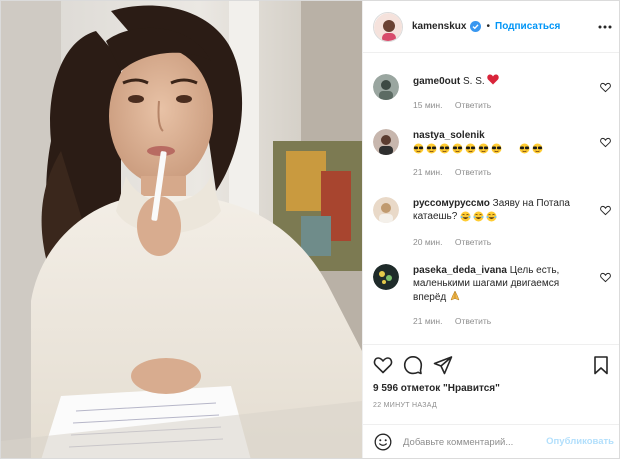  Describe the element at coordinates (436, 81) in the screenshot. I see `comment-username: game0out` at that location.